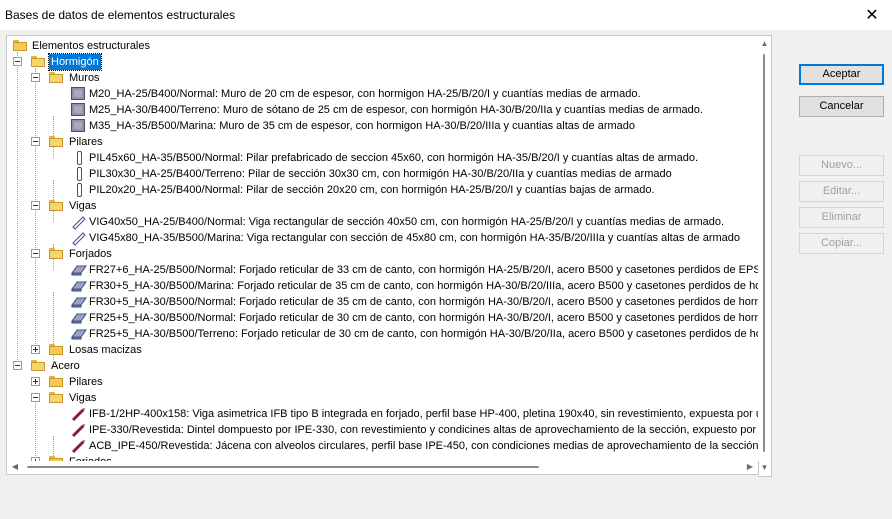  I want to click on scroll-right-icon: ▶, so click(750, 467).